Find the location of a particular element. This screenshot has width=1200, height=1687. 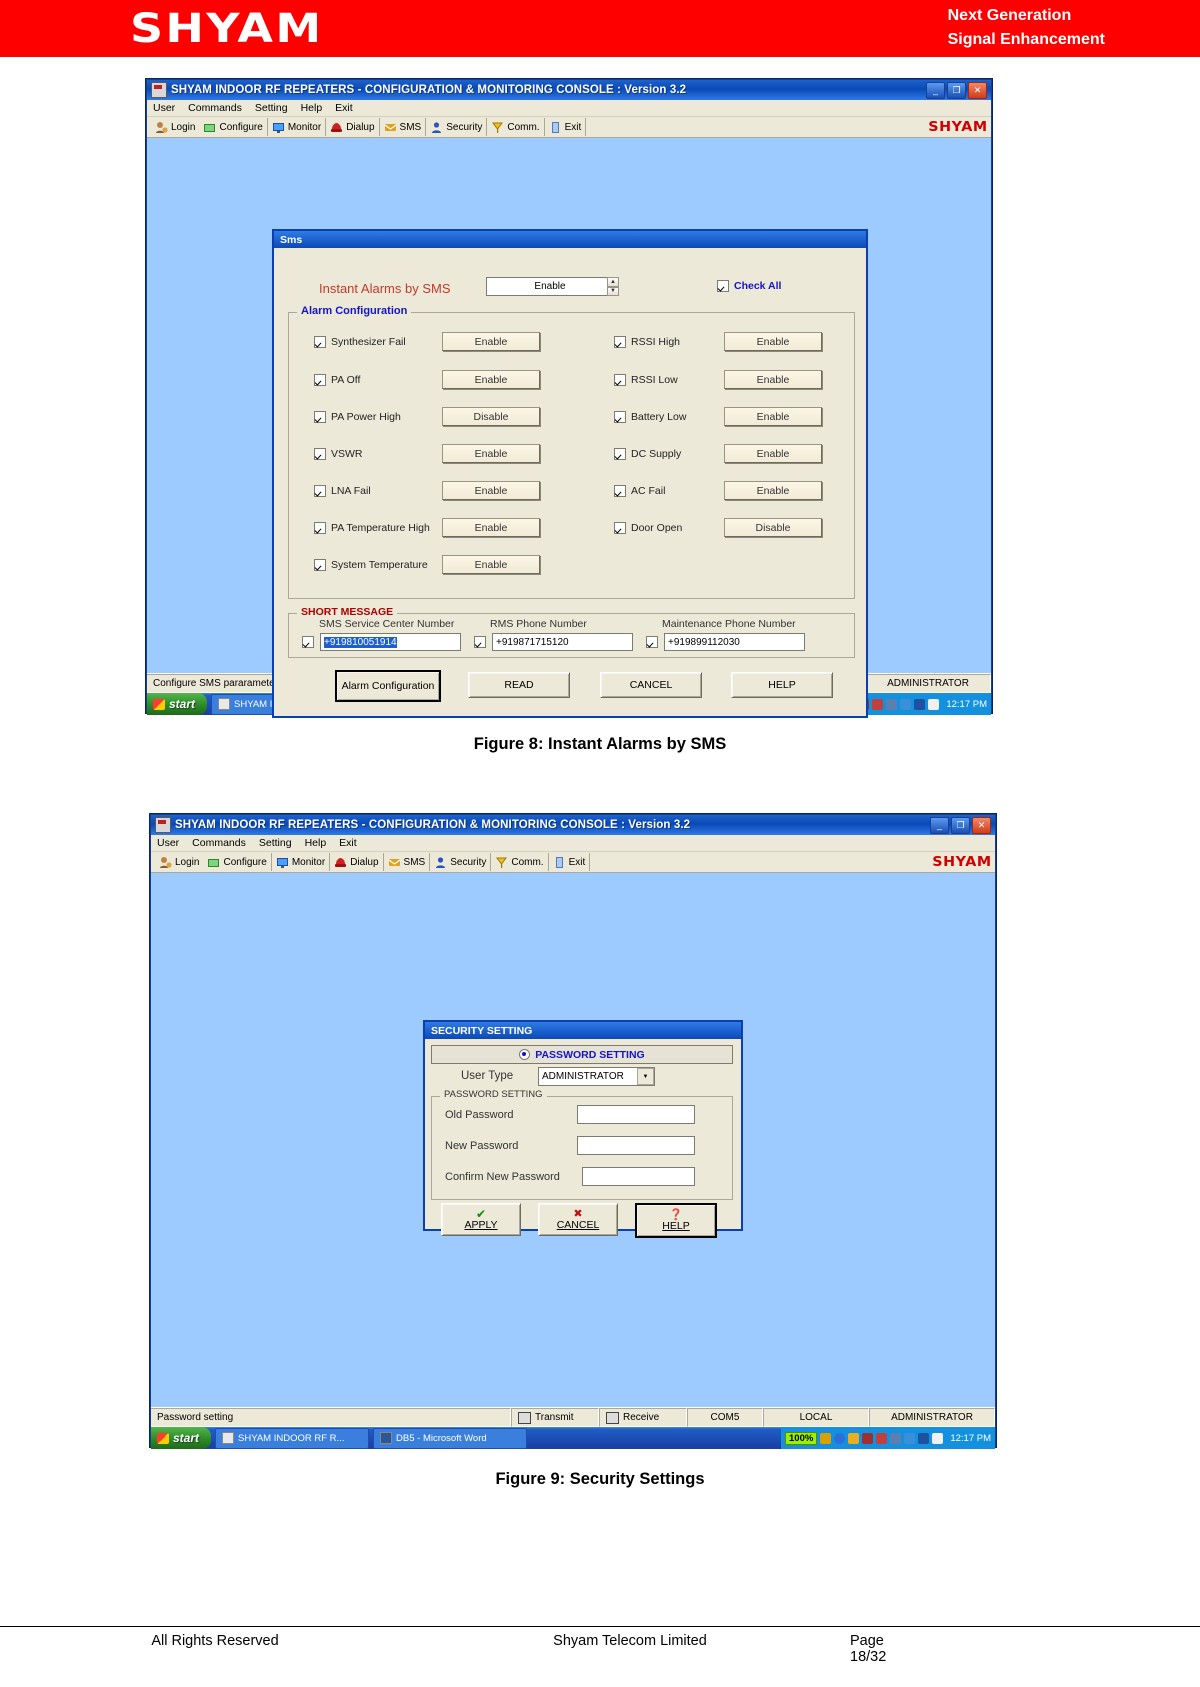

alarm-configuration-button: Alarm Configuration is located at coordinates (388, 686).